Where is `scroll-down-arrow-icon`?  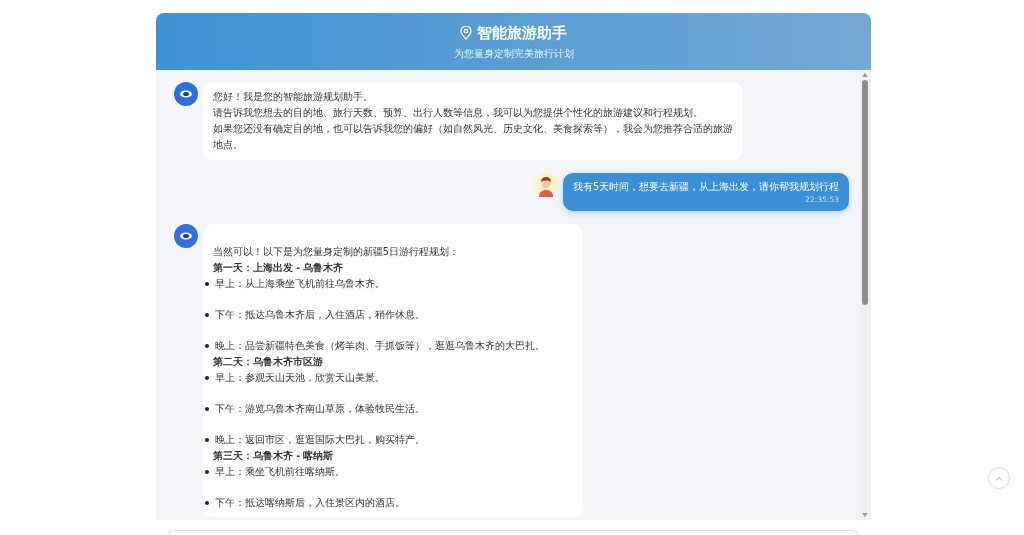
scroll-down-arrow-icon is located at coordinates (865, 514).